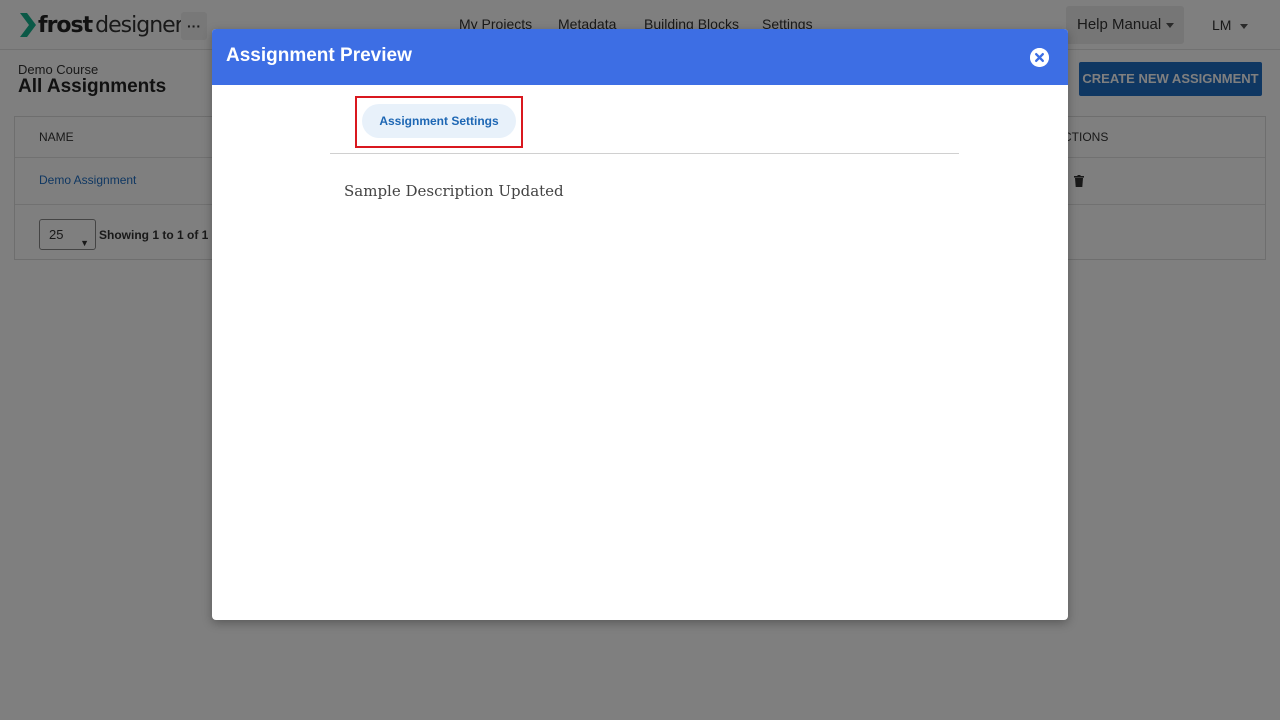  Describe the element at coordinates (439, 121) in the screenshot. I see `tab-assignment-settings: Assignment Settings` at that location.